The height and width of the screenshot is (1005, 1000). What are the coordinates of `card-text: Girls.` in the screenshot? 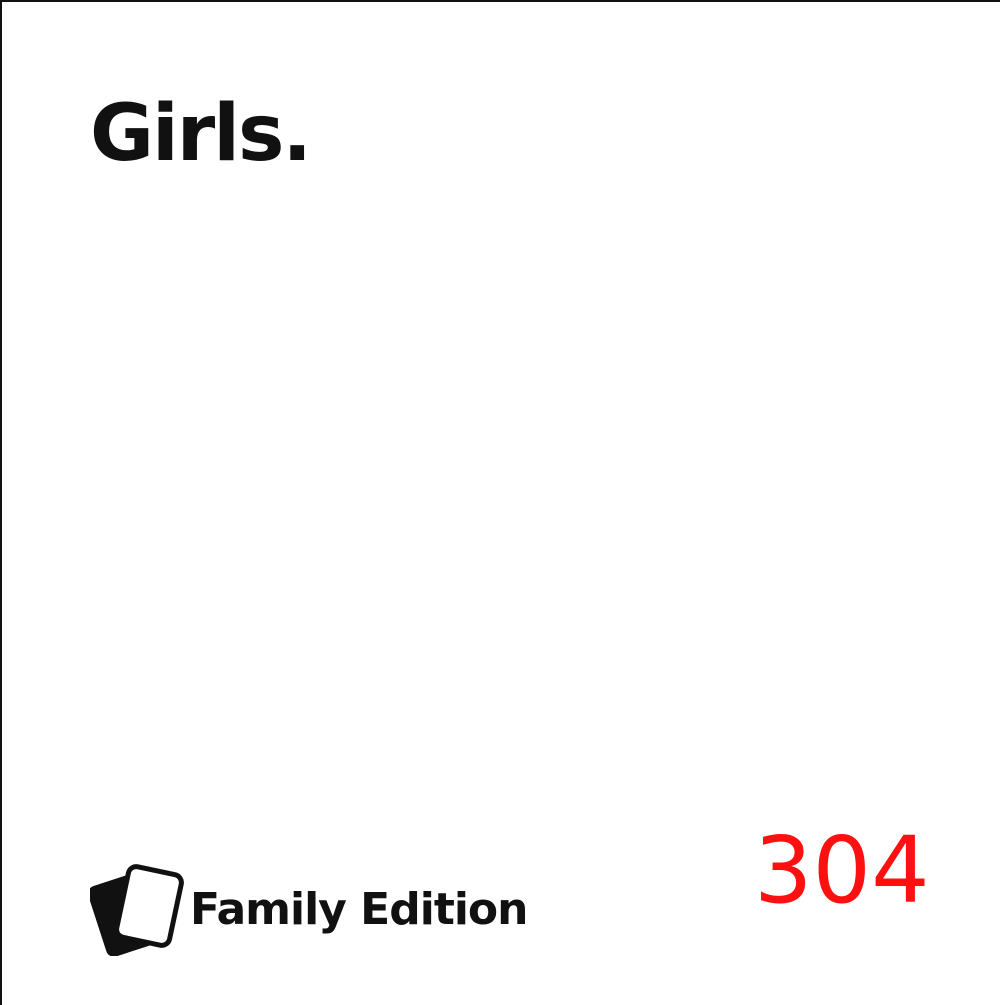 It's located at (201, 134).